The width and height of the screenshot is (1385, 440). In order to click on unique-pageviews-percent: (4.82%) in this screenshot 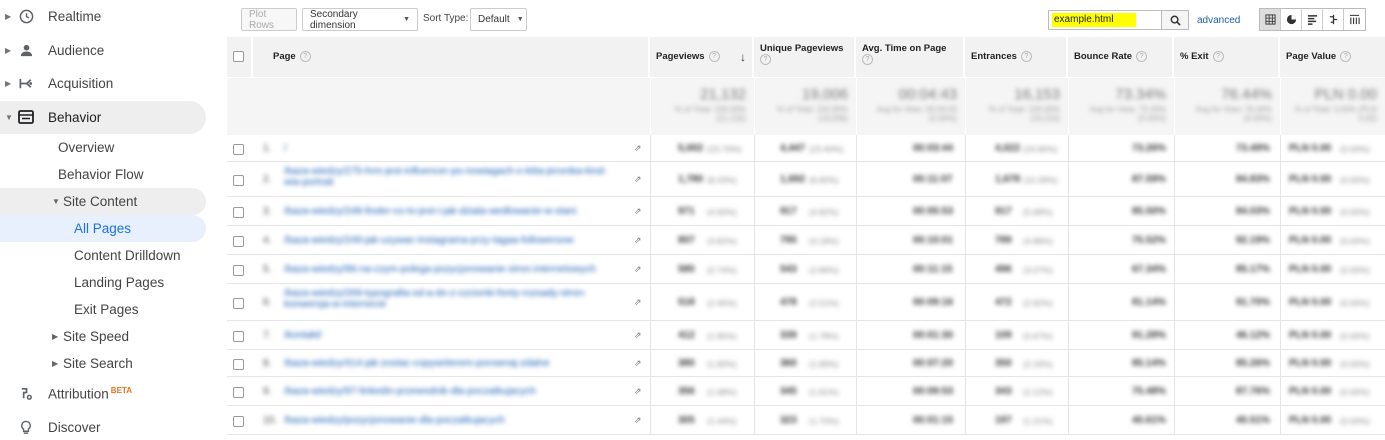, I will do `click(824, 212)`.